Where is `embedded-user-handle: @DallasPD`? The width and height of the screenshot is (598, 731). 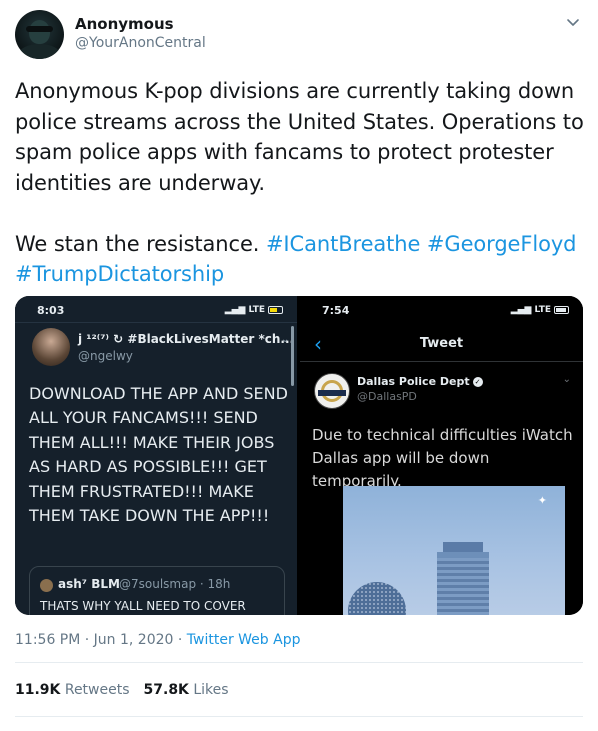 embedded-user-handle: @DallasPD is located at coordinates (387, 396).